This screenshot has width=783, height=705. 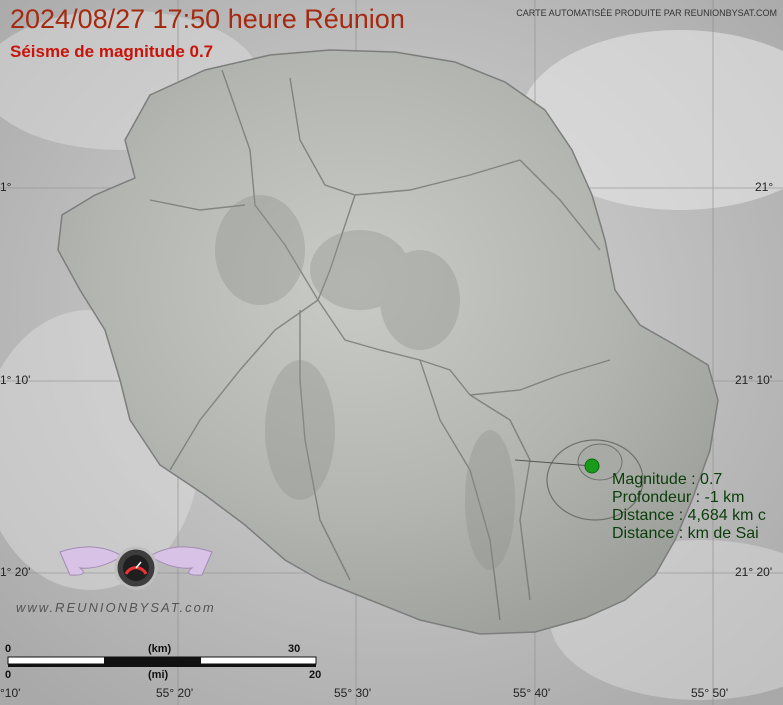 I want to click on lat-label-left: 1° 20', so click(x=15, y=572).